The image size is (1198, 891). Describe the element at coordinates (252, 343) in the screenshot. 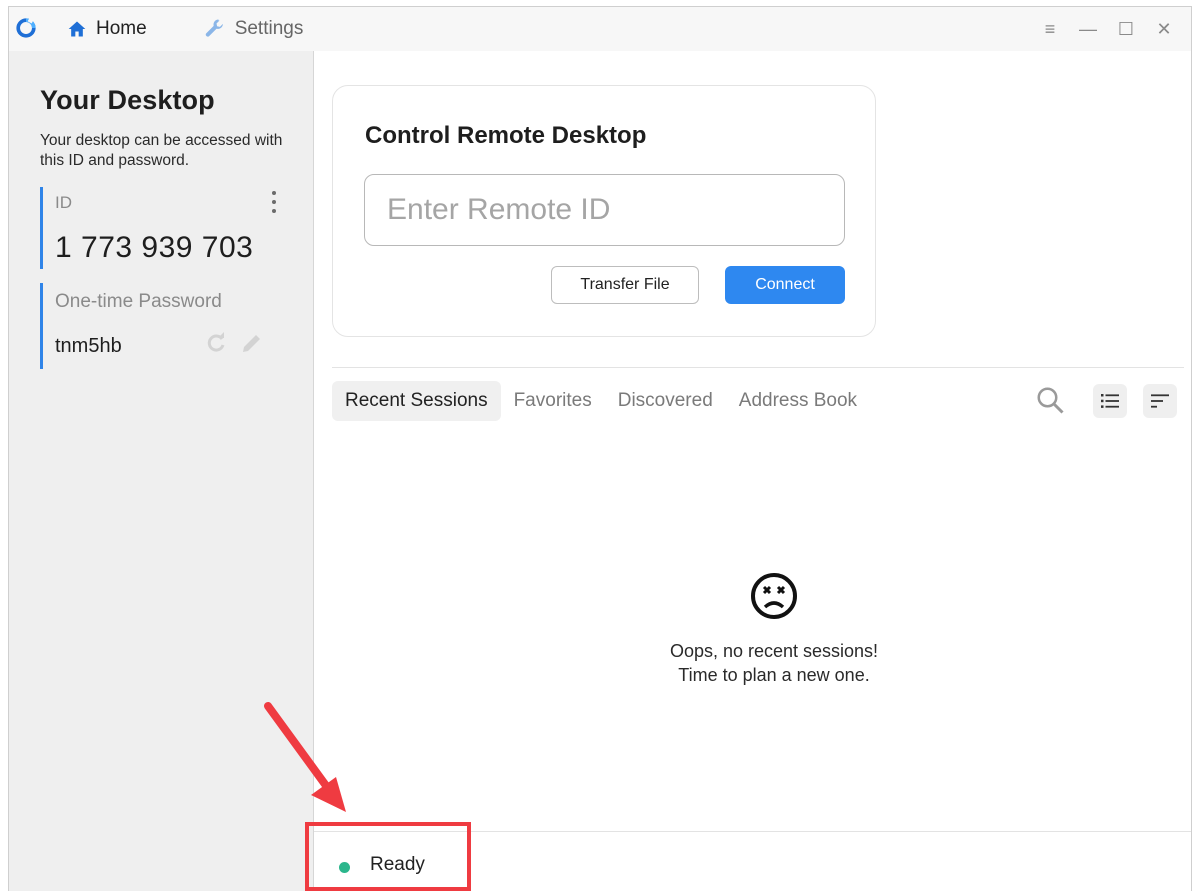

I see `edit-icon` at that location.